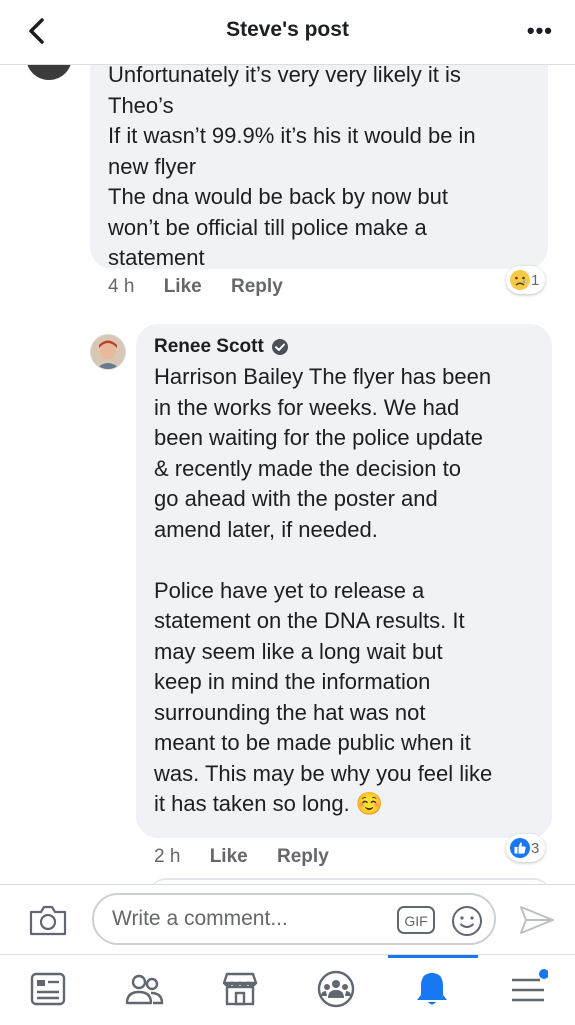 This screenshot has width=575, height=1025. Describe the element at coordinates (540, 31) in the screenshot. I see `more-options-button: •••` at that location.